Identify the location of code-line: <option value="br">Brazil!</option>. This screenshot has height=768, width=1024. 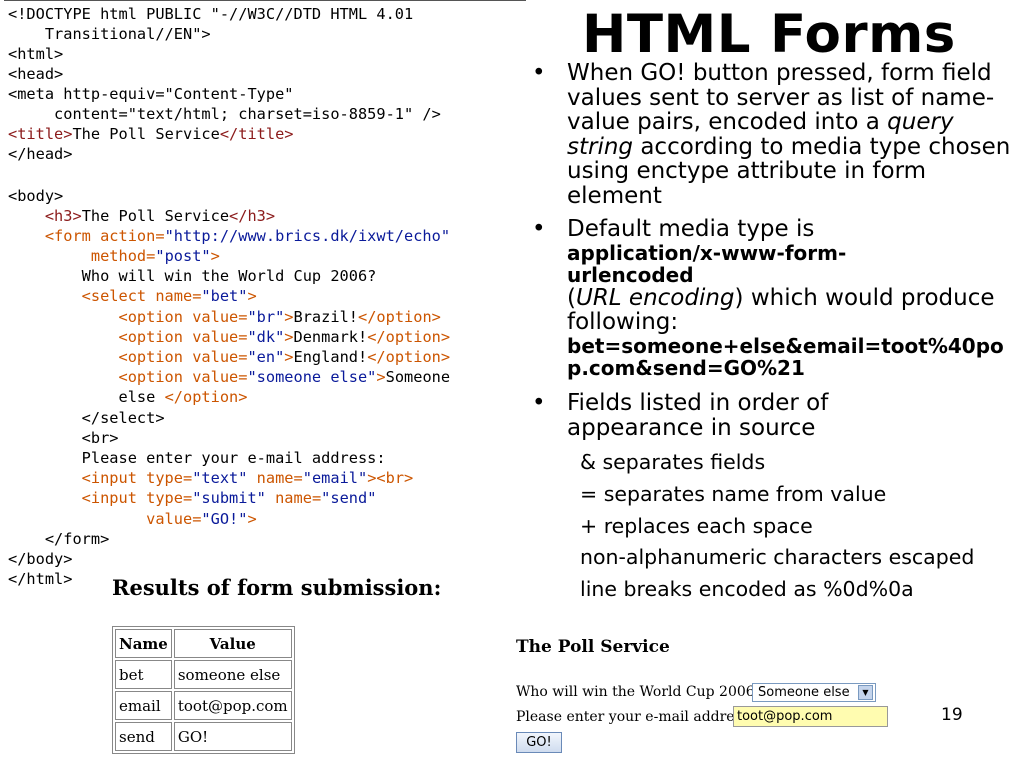
(224, 317).